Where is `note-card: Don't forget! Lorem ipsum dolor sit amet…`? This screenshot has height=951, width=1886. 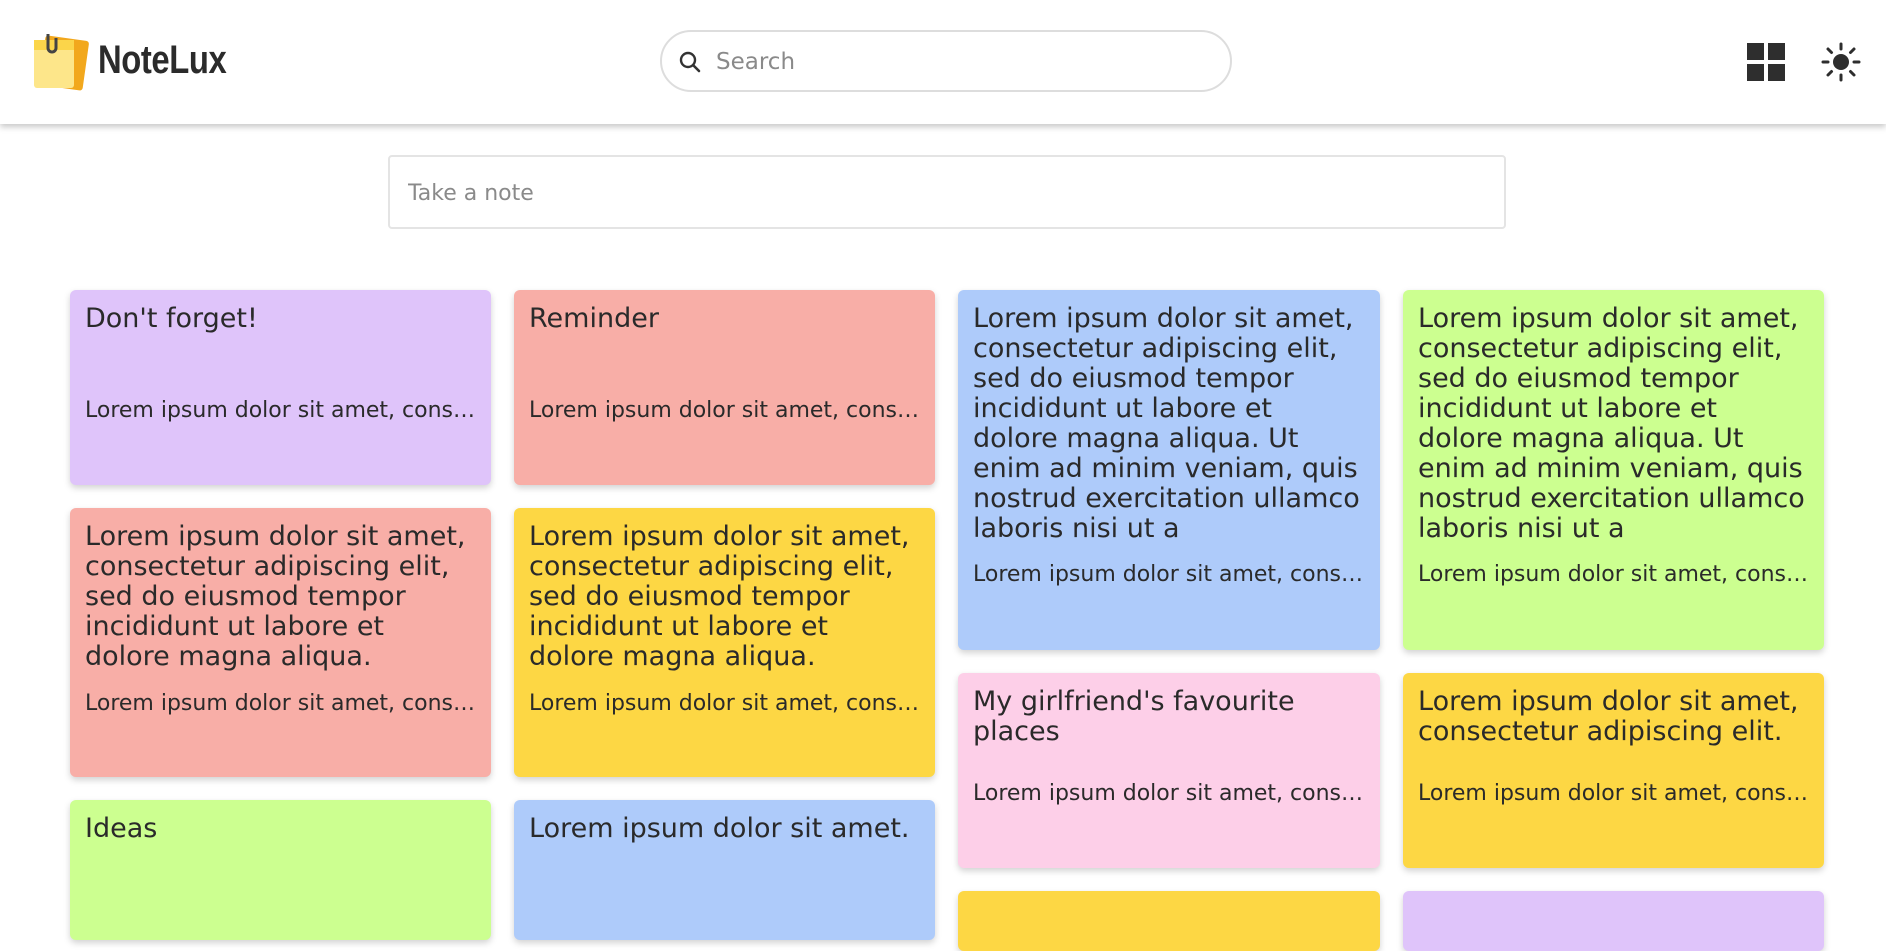 note-card: Don't forget! Lorem ipsum dolor sit amet… is located at coordinates (280, 387).